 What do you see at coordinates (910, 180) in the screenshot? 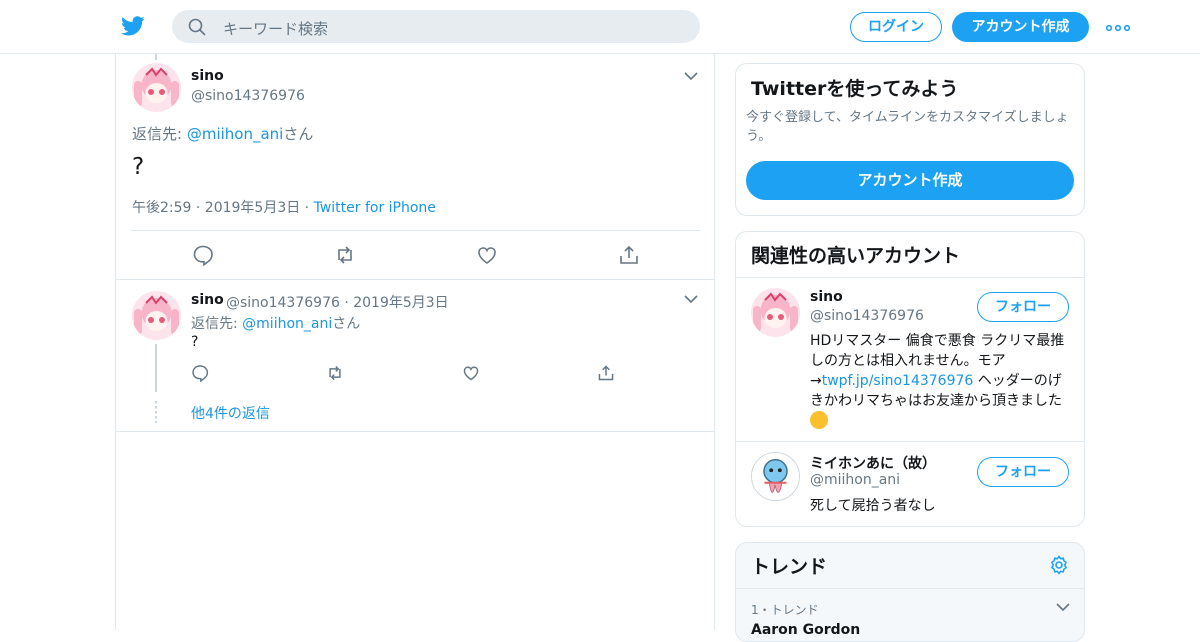
I see `signup-card-button: アカウント作成` at bounding box center [910, 180].